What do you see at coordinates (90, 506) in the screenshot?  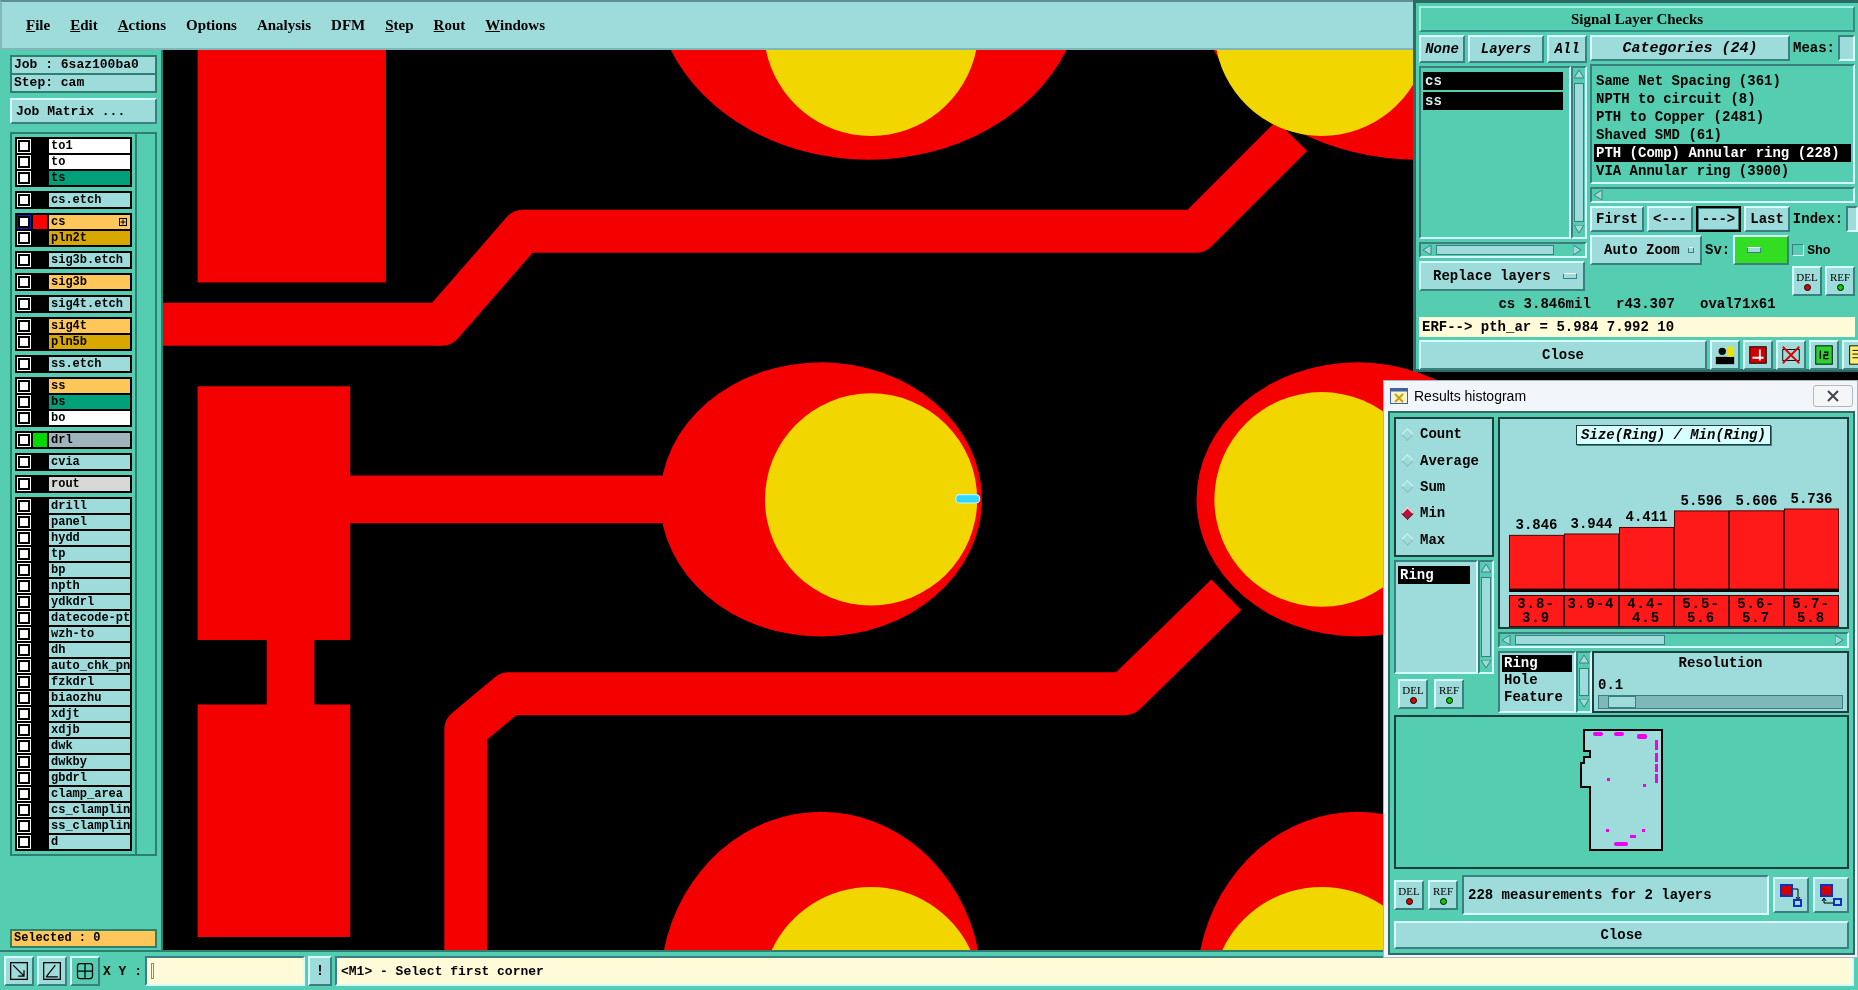 I see `layer-name: drill` at bounding box center [90, 506].